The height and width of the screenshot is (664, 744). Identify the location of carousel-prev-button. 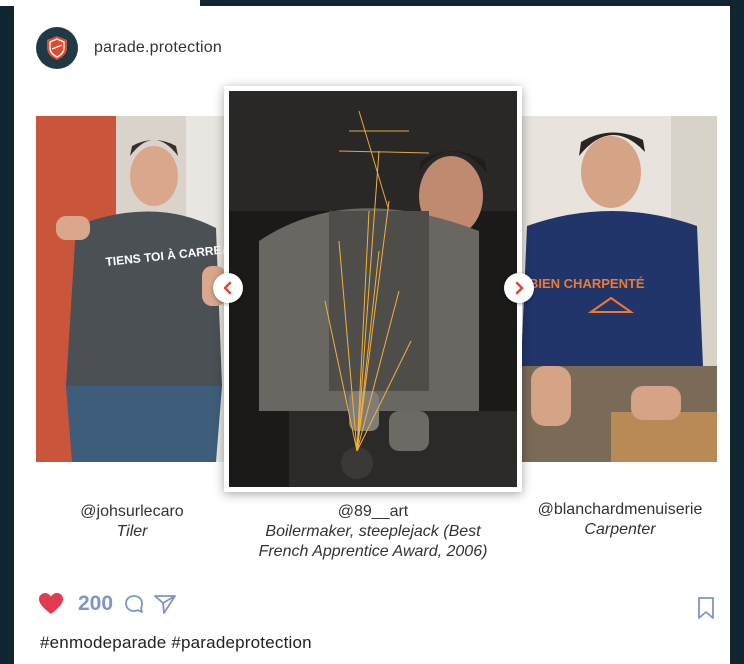
(228, 288).